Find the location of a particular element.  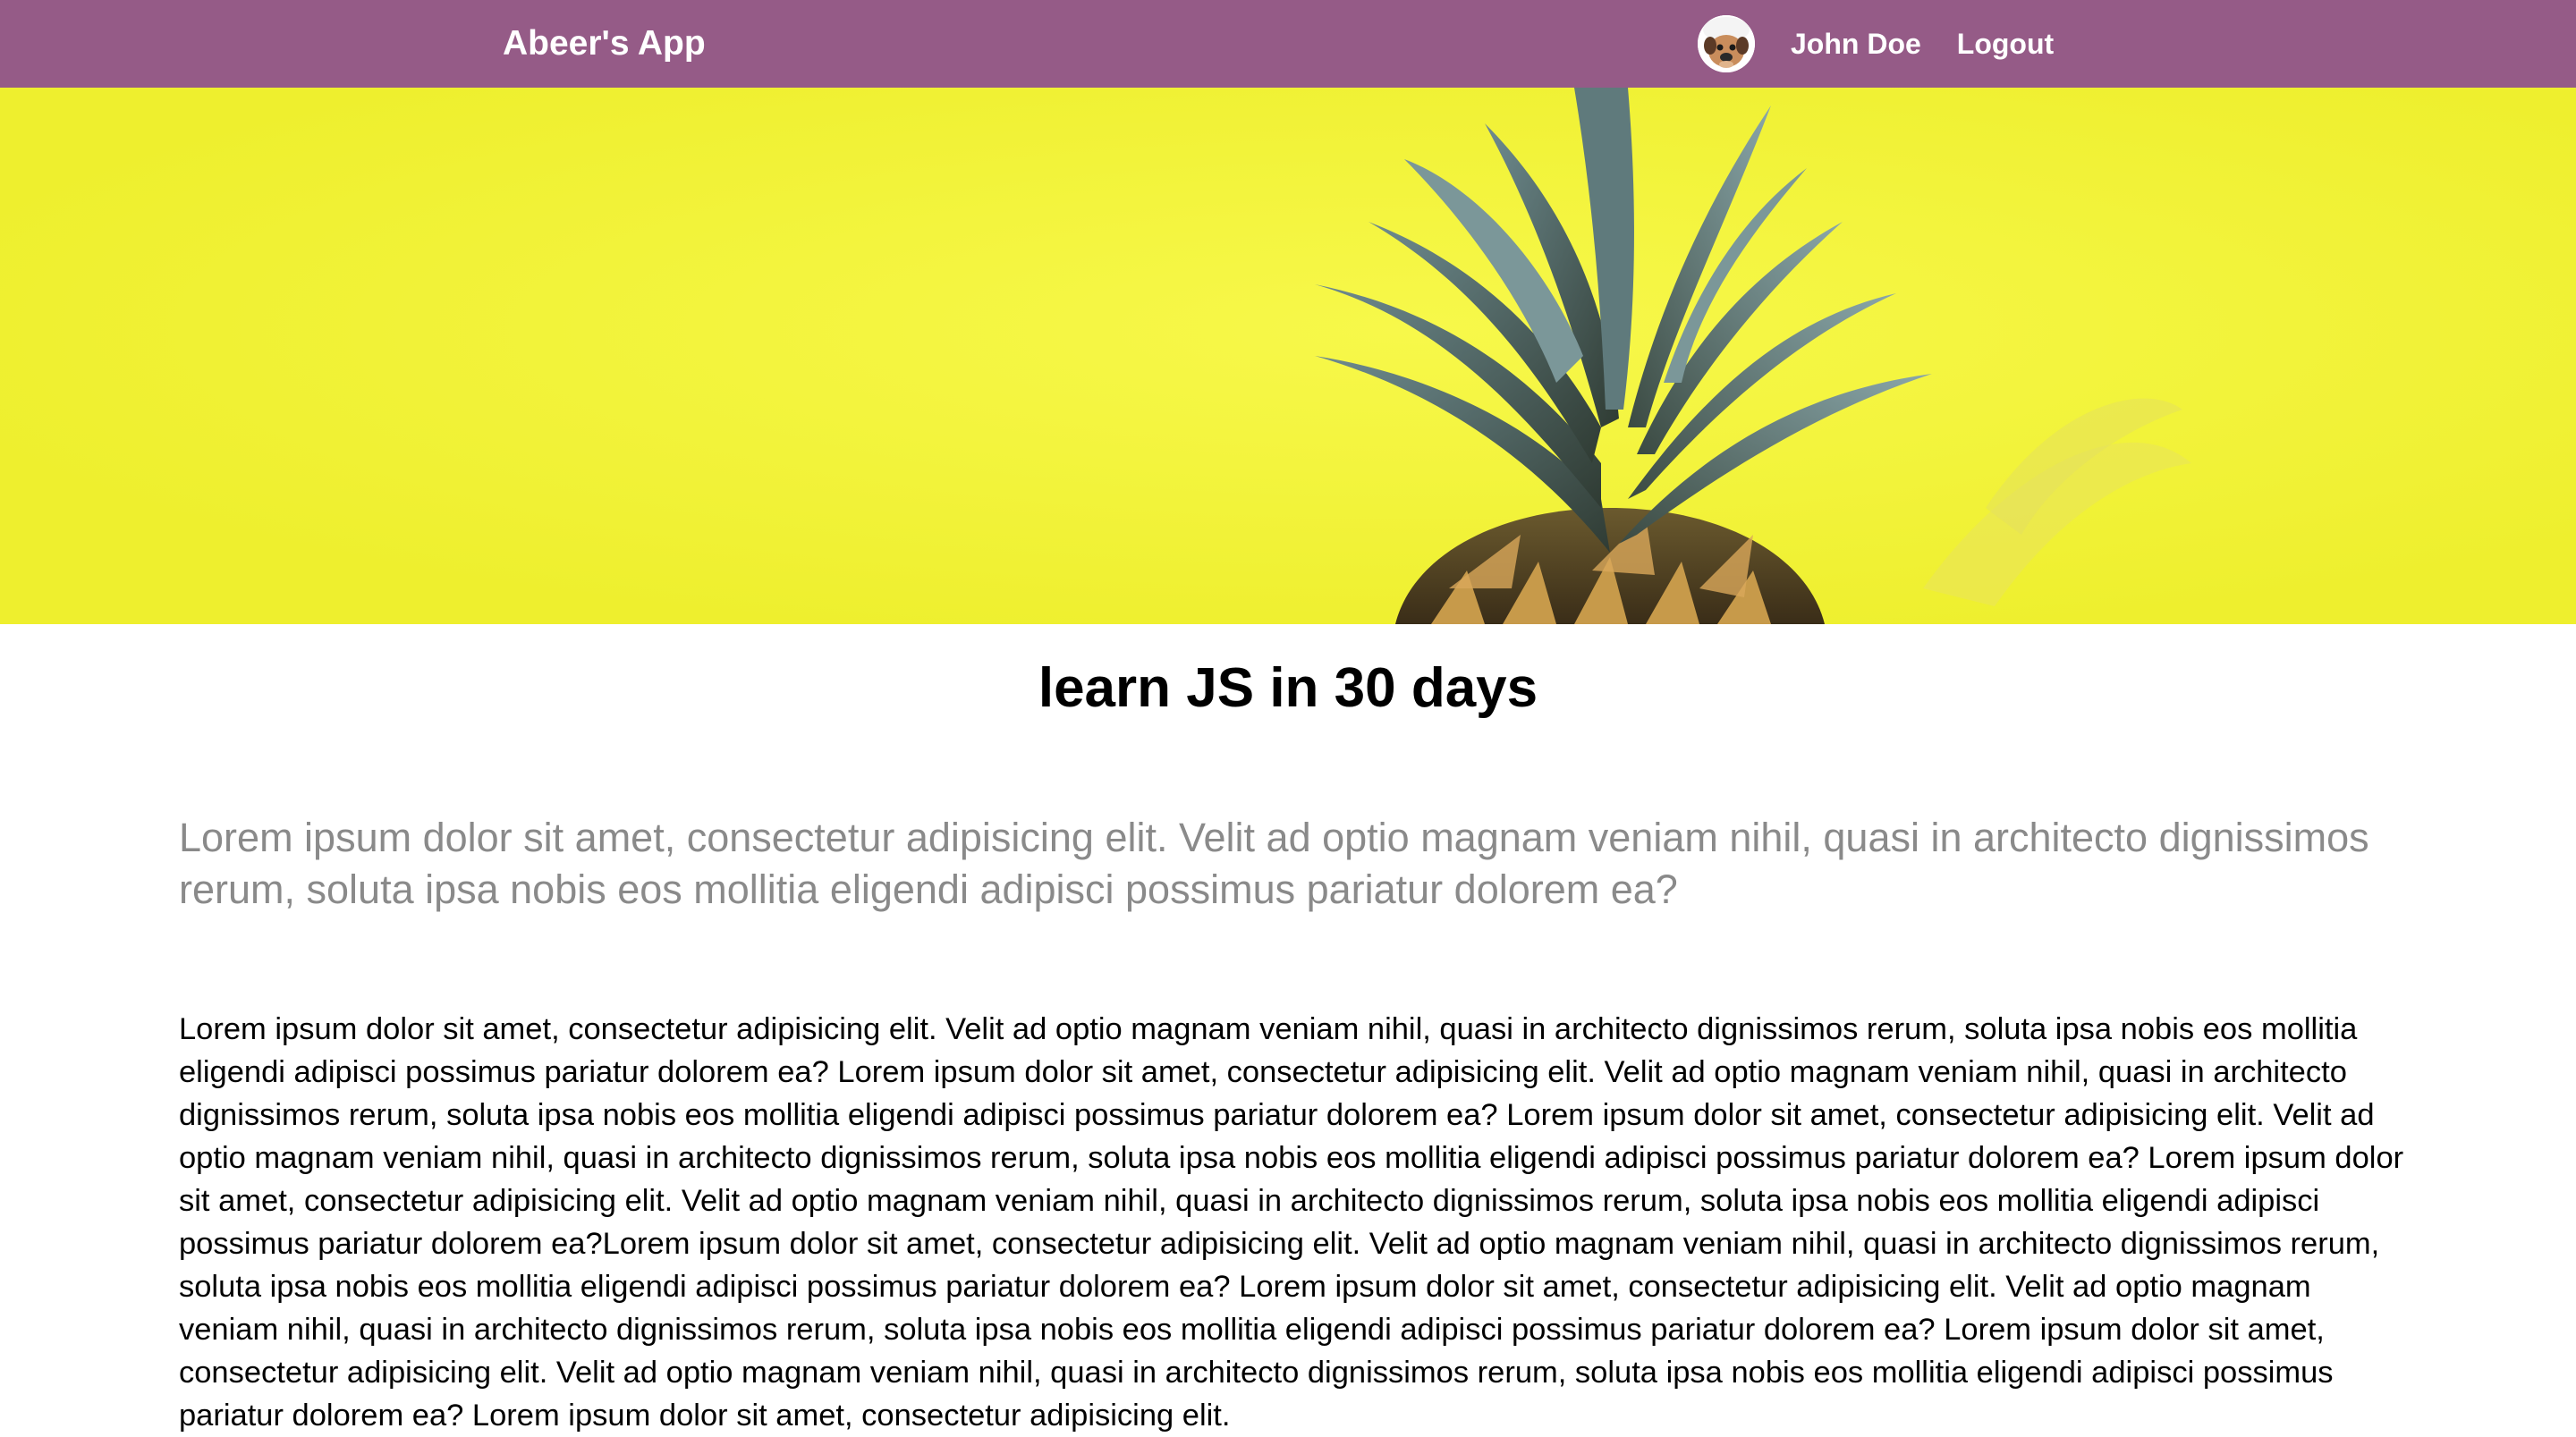

top-navbar: Abeer's App John Doe Logout is located at coordinates (1288, 44).